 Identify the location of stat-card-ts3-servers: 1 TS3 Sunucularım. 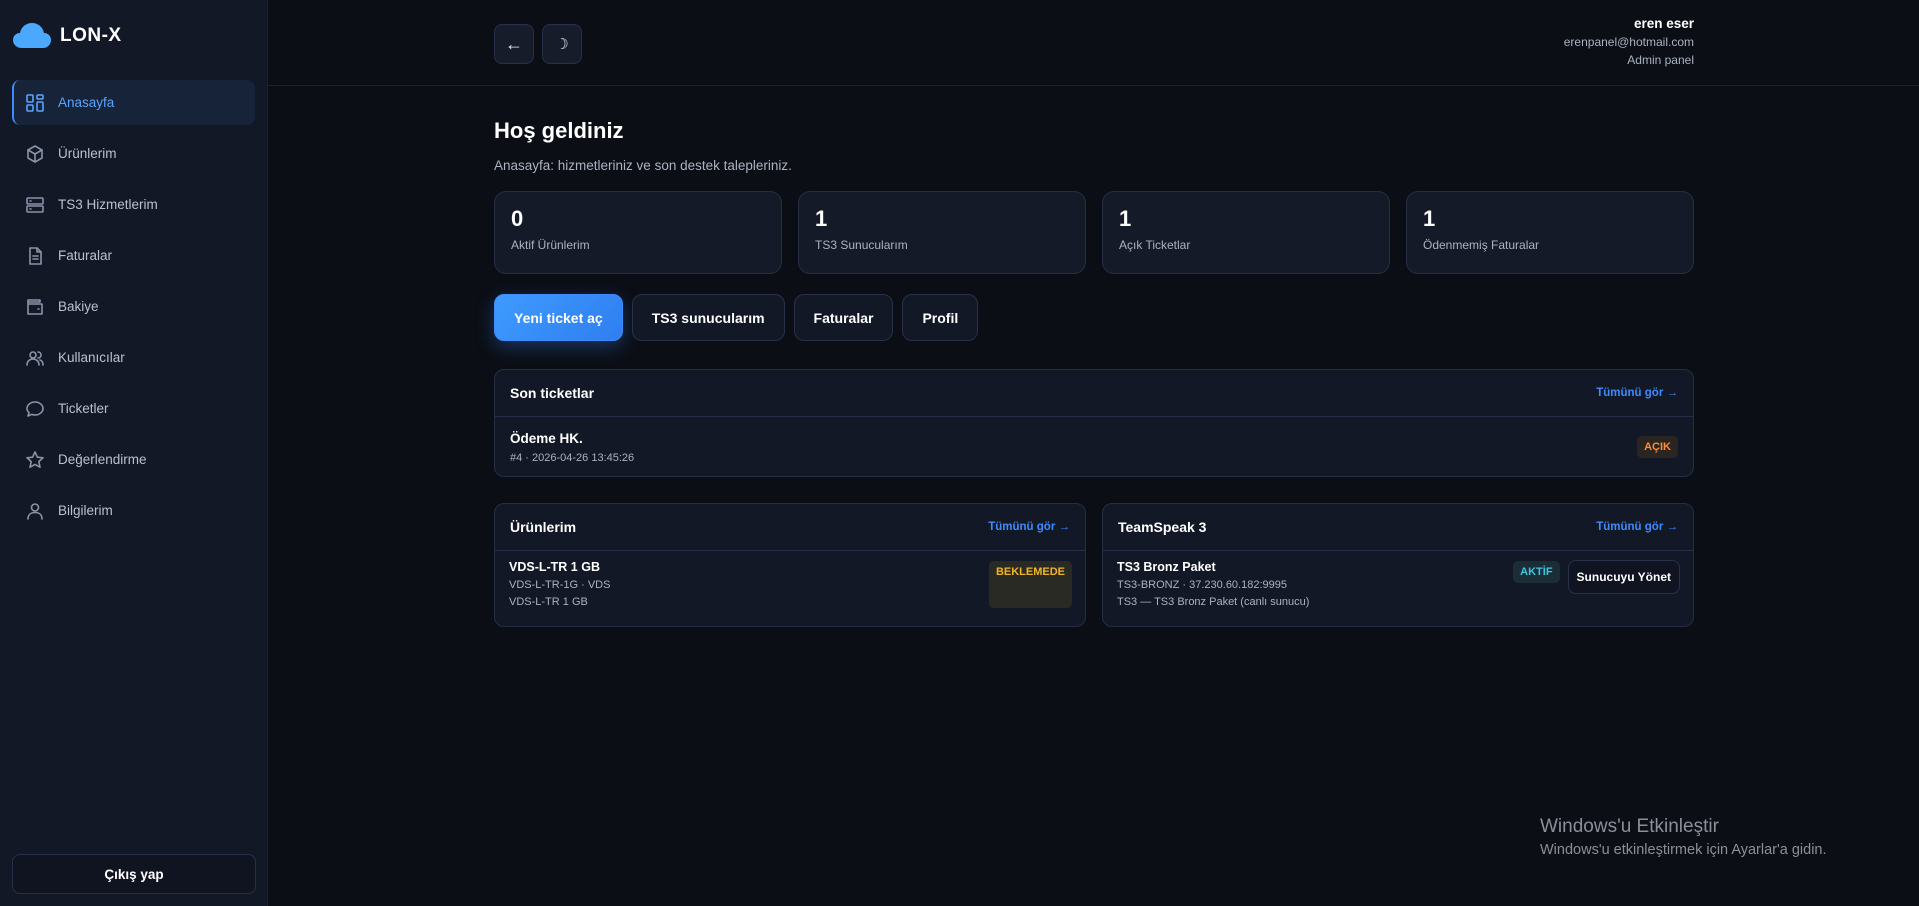
(942, 232).